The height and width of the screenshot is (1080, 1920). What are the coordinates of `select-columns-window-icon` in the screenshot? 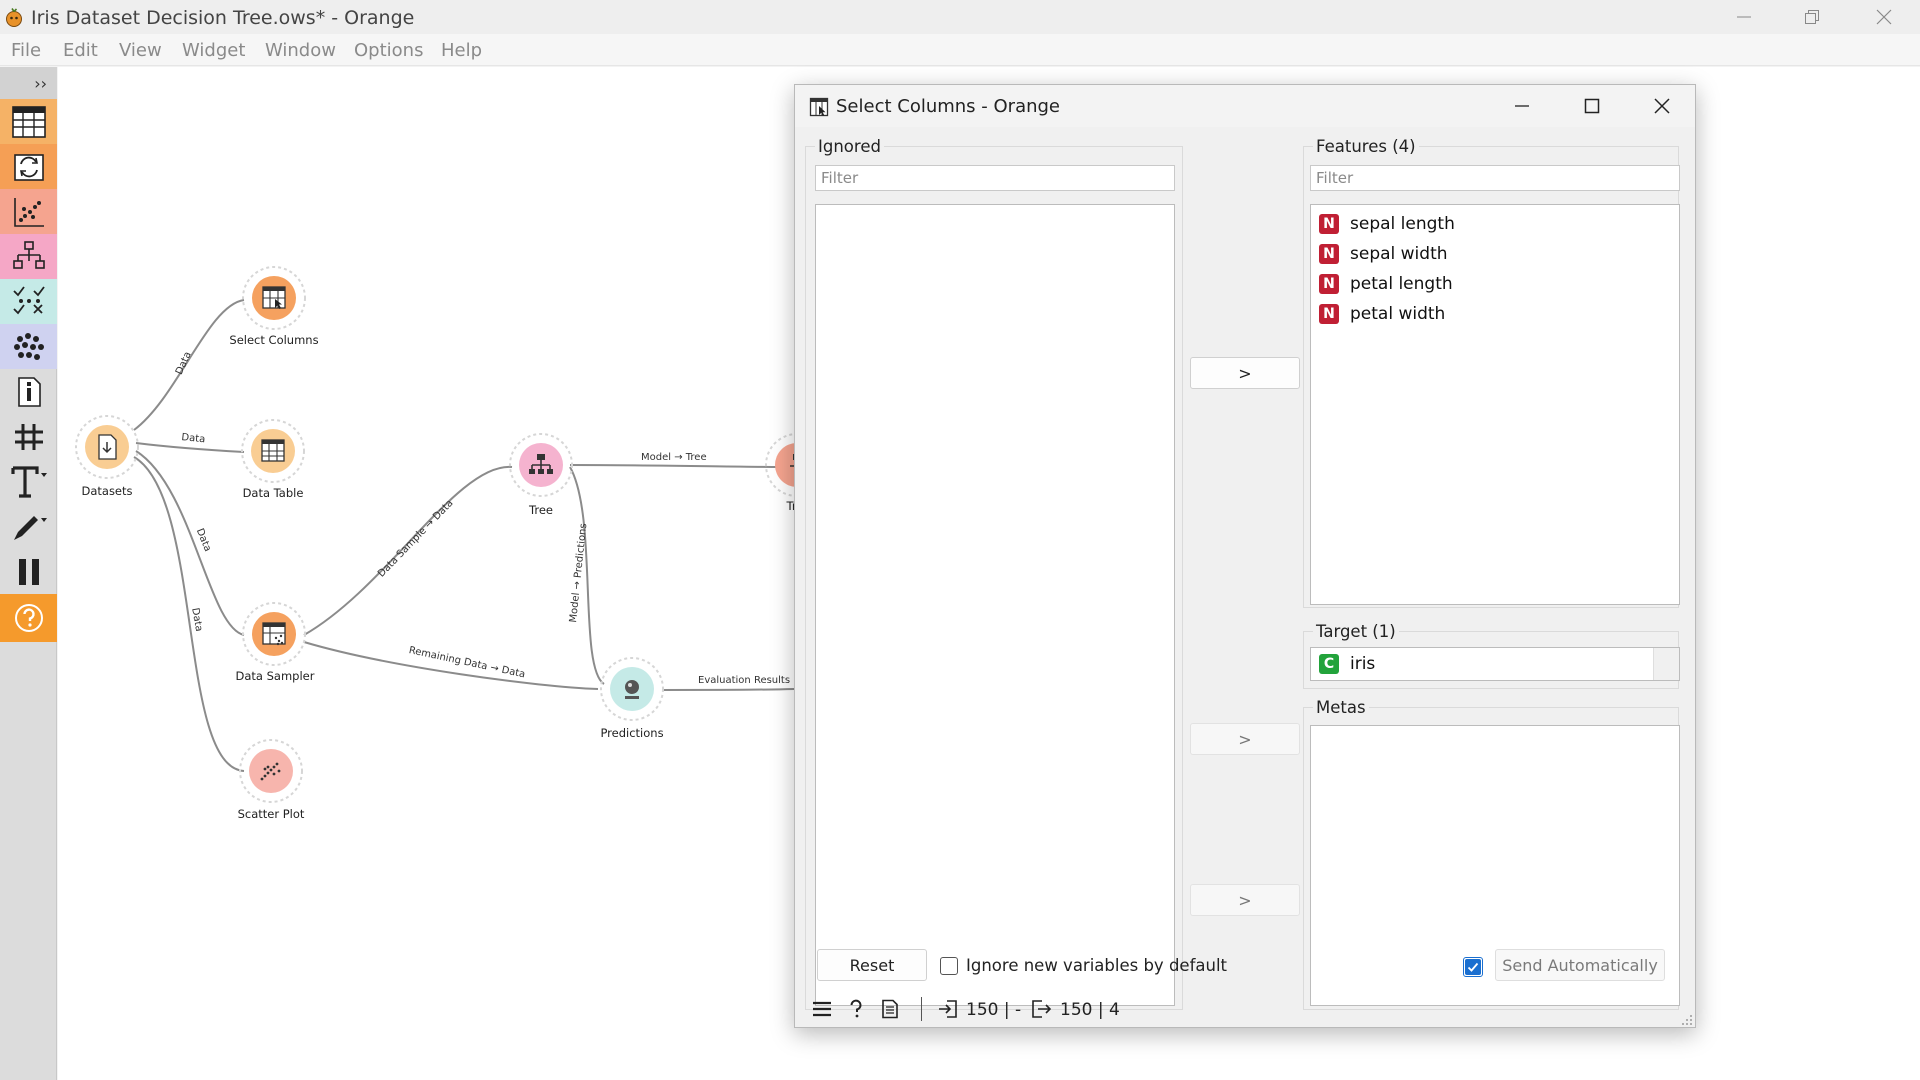 It's located at (819, 107).